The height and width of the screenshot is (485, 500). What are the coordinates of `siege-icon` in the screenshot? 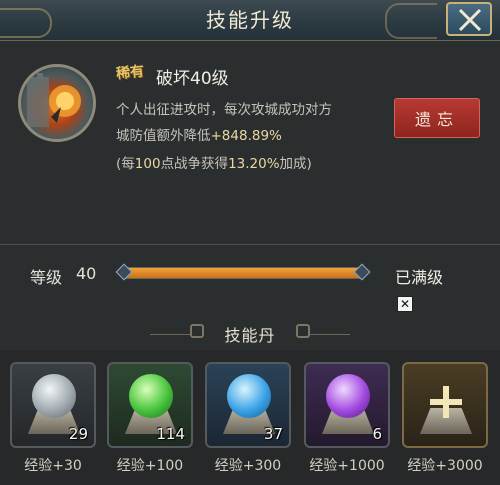 It's located at (54, 100).